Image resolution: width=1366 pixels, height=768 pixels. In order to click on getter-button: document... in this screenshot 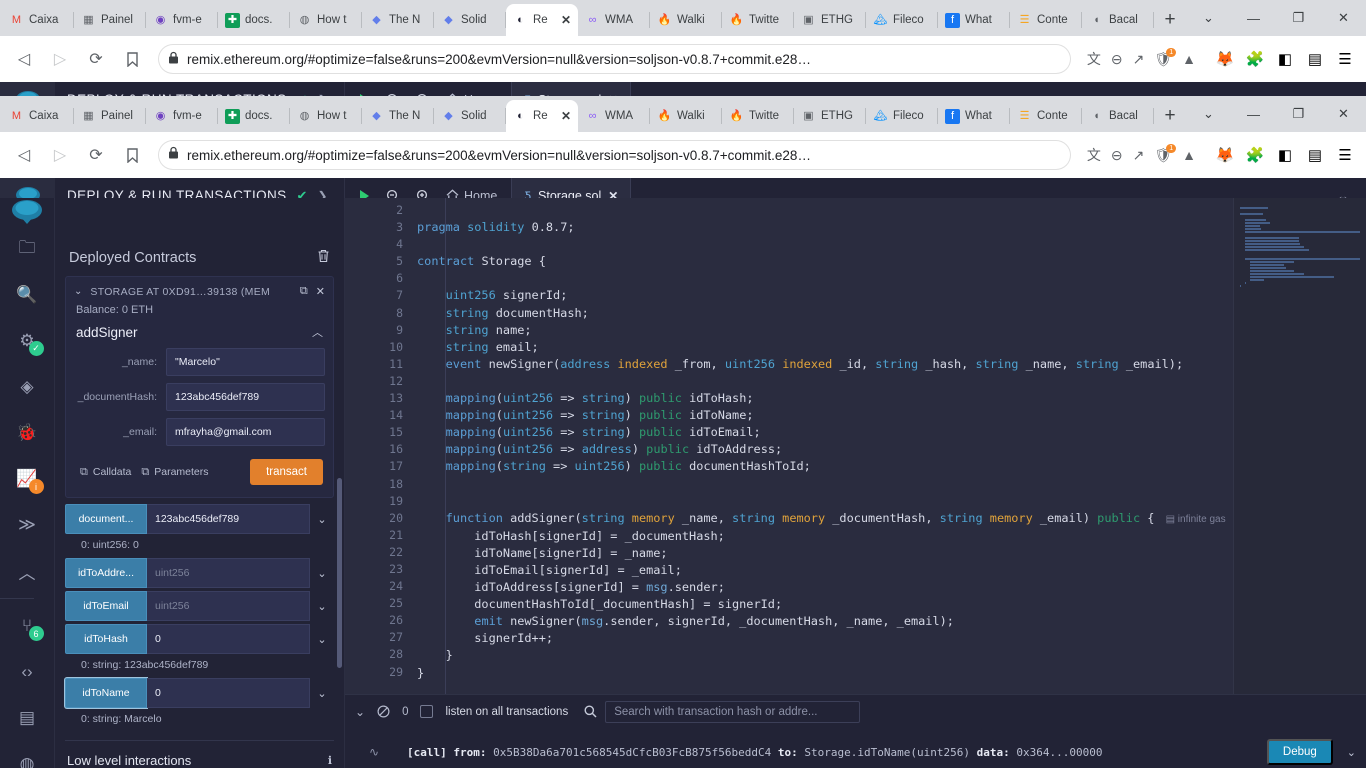, I will do `click(106, 519)`.